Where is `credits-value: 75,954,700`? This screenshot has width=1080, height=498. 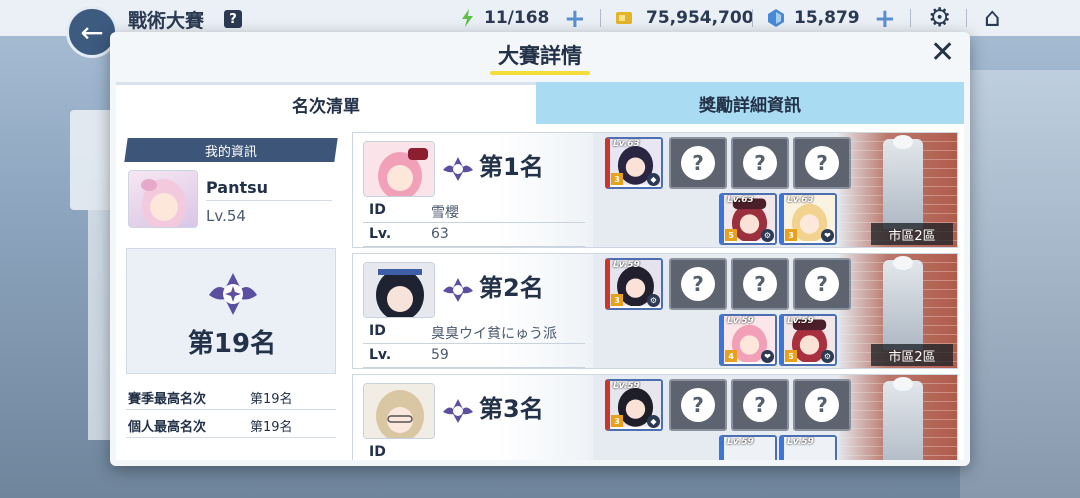
credits-value: 75,954,700 is located at coordinates (700, 18).